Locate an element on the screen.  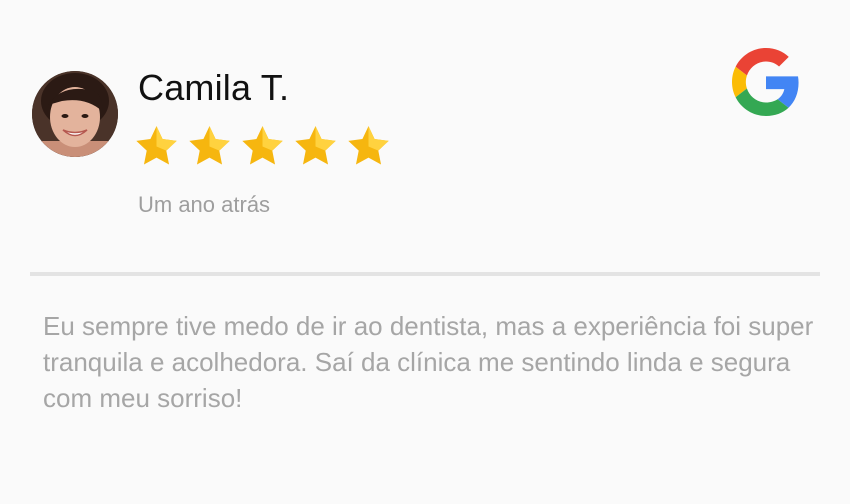
avatar is located at coordinates (75, 114).